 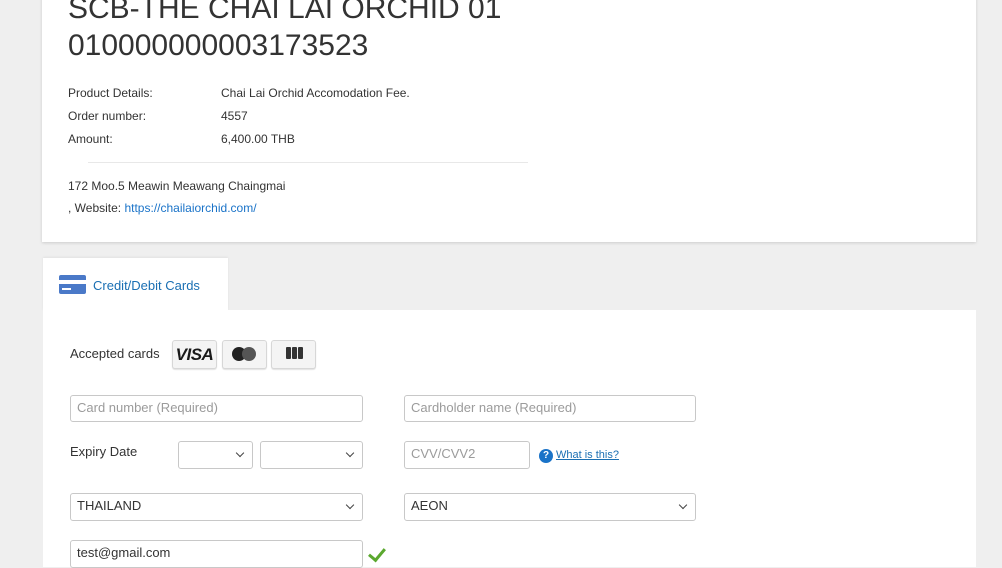 I want to click on bank-select: AEON, so click(x=550, y=507).